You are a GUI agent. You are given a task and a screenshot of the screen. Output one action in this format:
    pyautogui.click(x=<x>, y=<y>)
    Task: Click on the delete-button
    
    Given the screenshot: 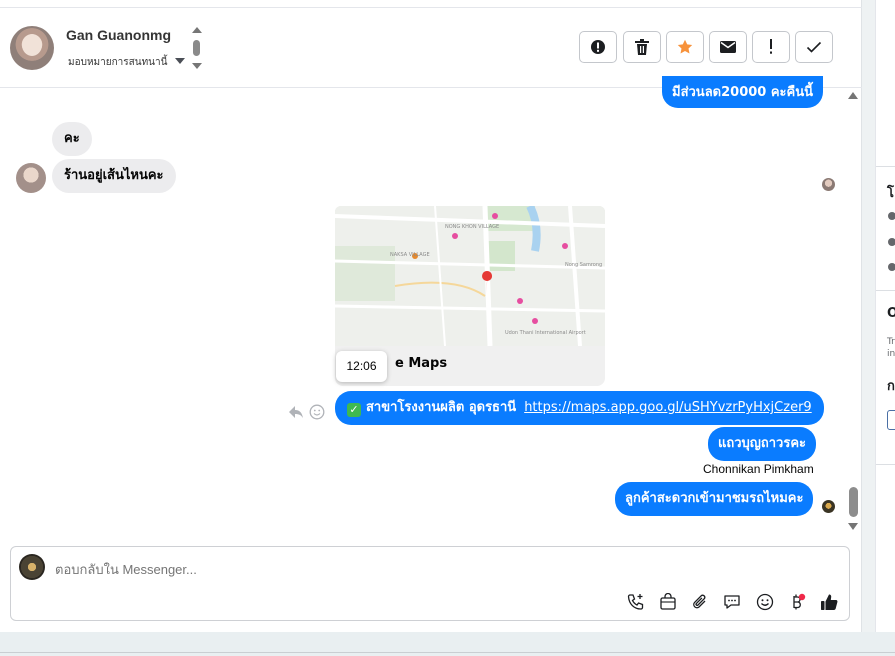 What is the action you would take?
    pyautogui.click(x=642, y=47)
    